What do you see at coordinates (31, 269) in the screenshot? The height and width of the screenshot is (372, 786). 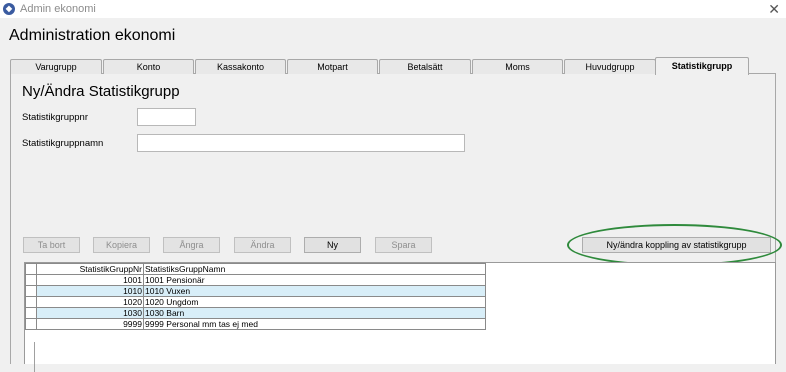 I see `row-header-cell` at bounding box center [31, 269].